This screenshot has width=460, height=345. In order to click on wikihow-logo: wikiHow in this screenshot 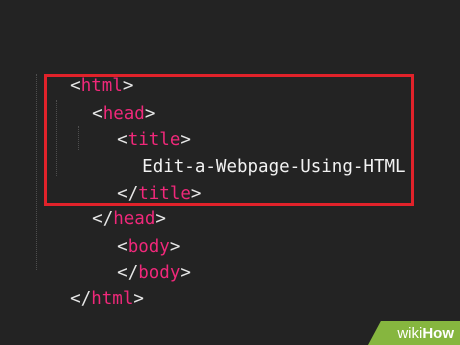, I will do `click(425, 333)`.